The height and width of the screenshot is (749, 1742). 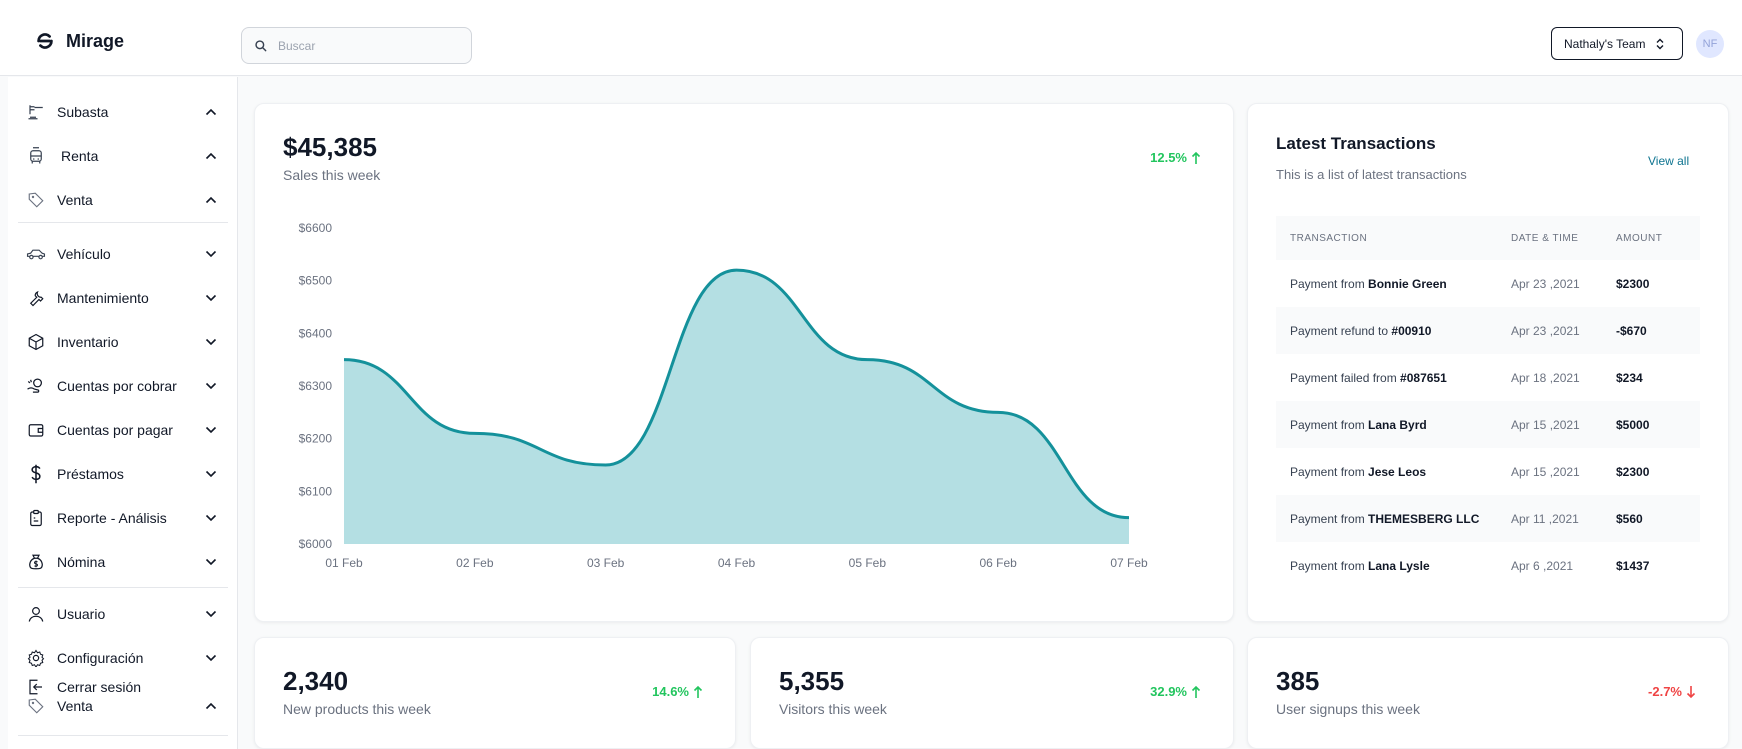 I want to click on sidebar-item-configuracion: Configuración, so click(x=126, y=658).